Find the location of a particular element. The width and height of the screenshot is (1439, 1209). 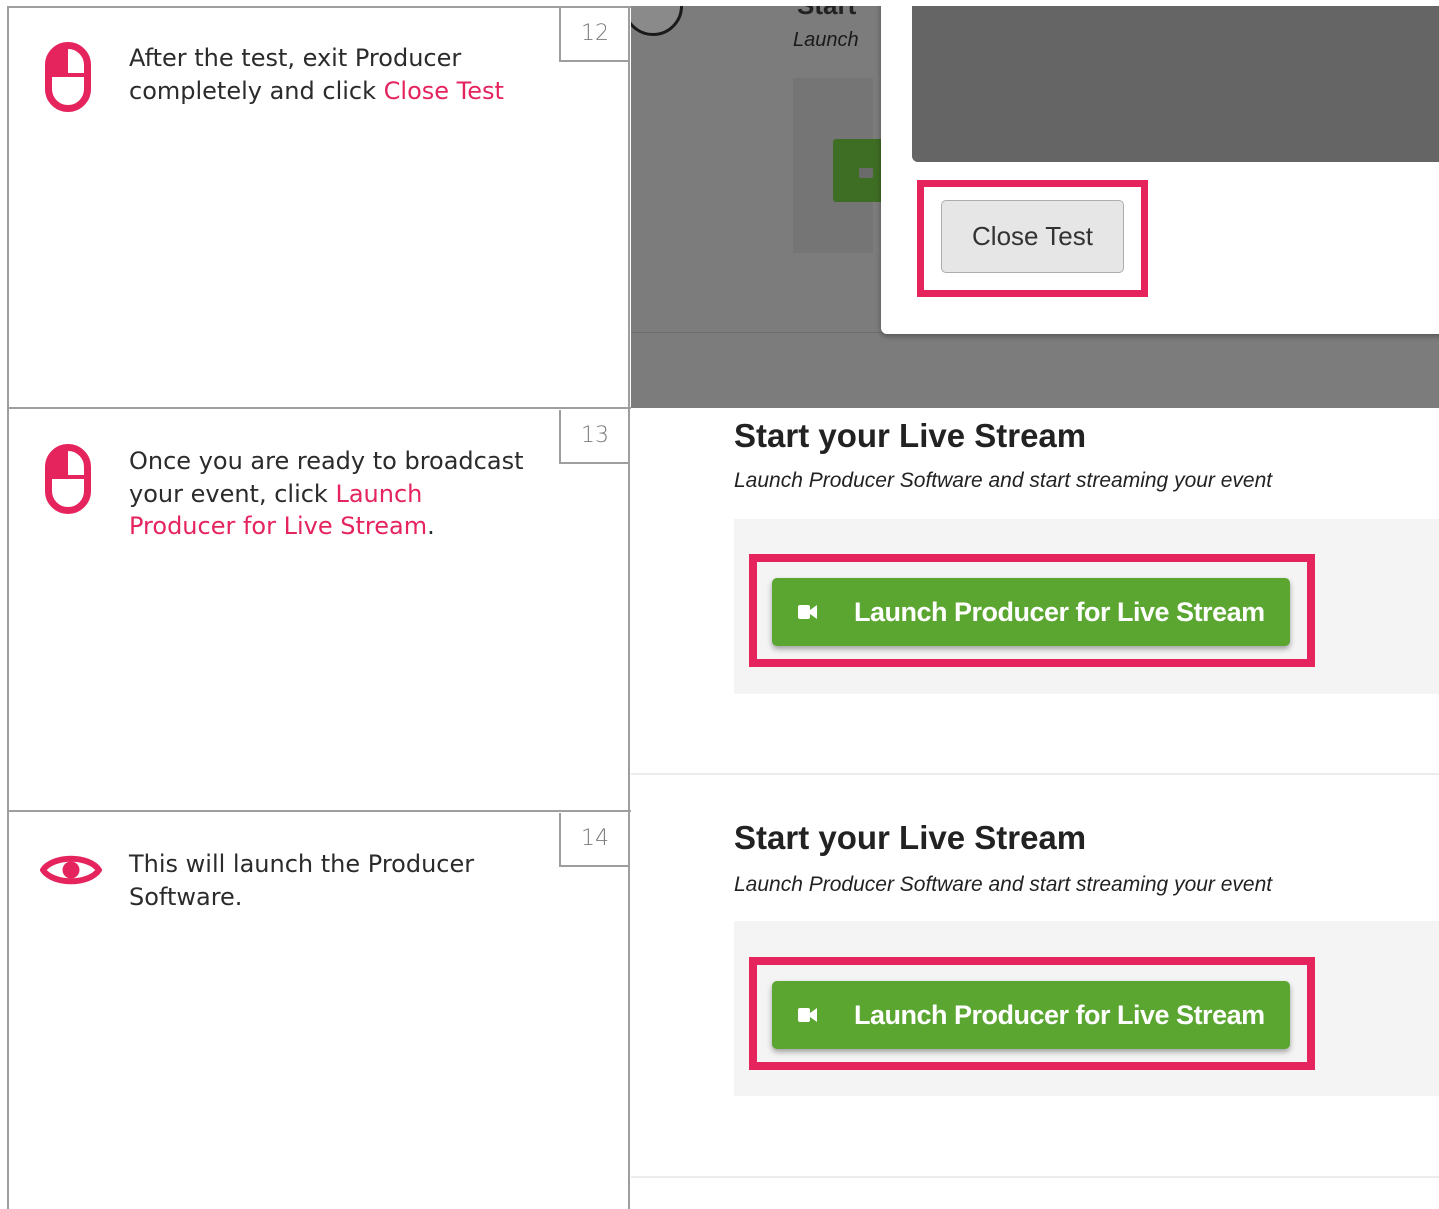

instruction-highlight: Close Test is located at coordinates (443, 90).